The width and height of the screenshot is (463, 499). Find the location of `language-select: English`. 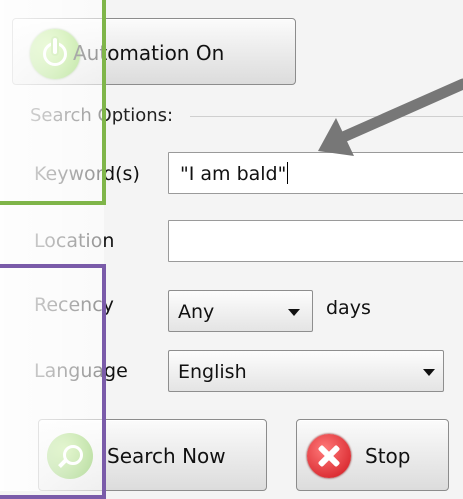

language-select: English is located at coordinates (306, 371).